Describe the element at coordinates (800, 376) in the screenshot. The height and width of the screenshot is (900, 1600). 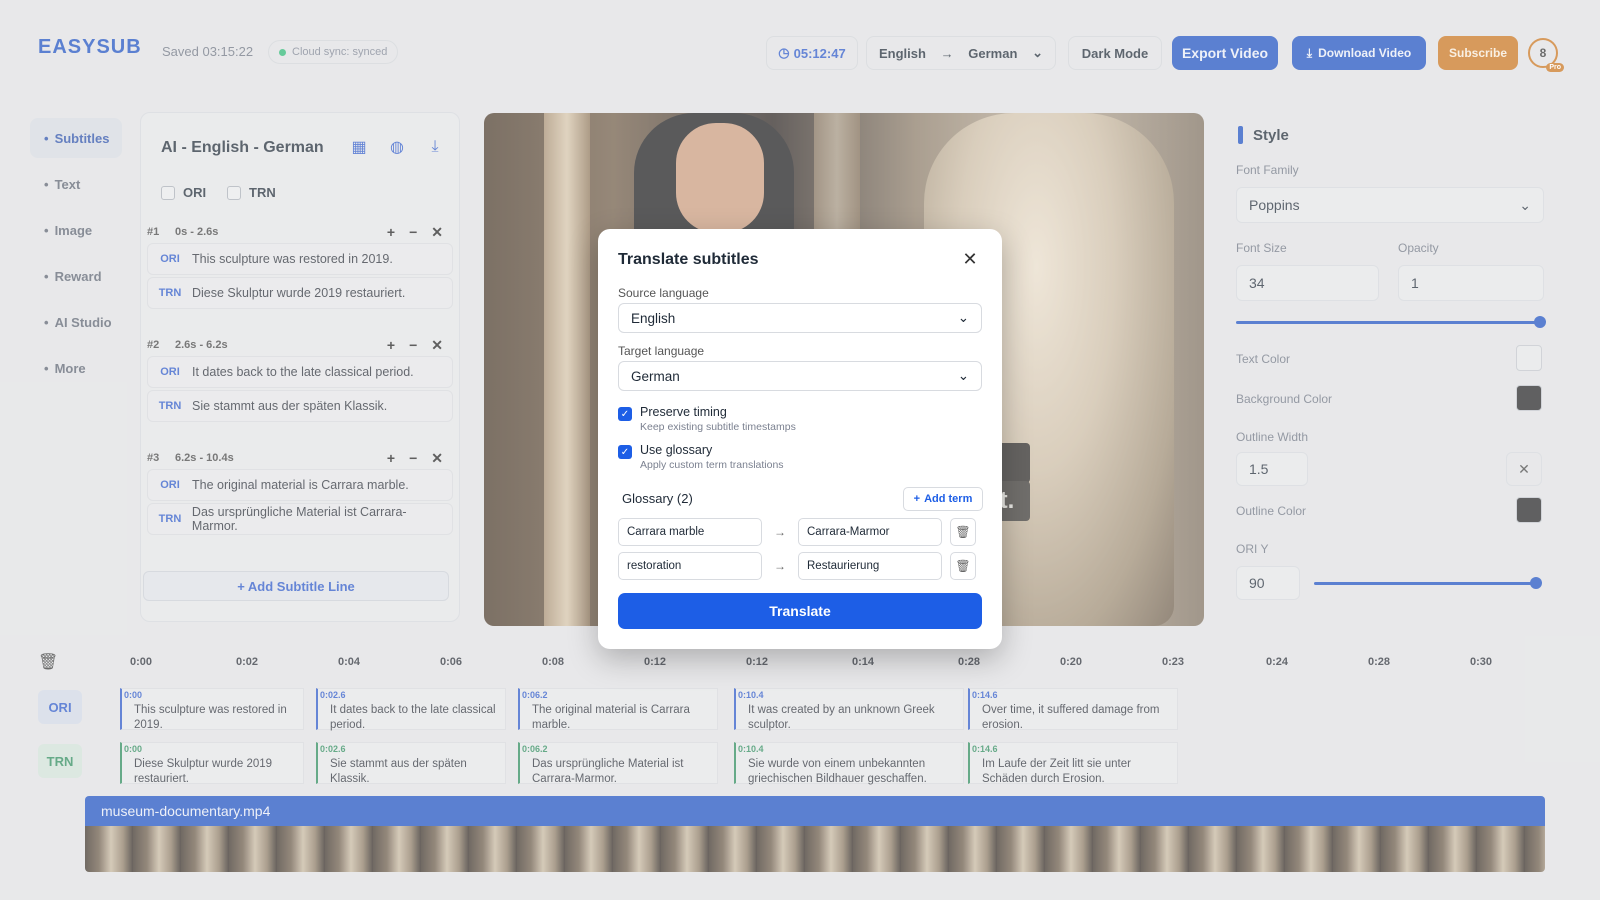
I see `target-language-select: German ⌄` at that location.